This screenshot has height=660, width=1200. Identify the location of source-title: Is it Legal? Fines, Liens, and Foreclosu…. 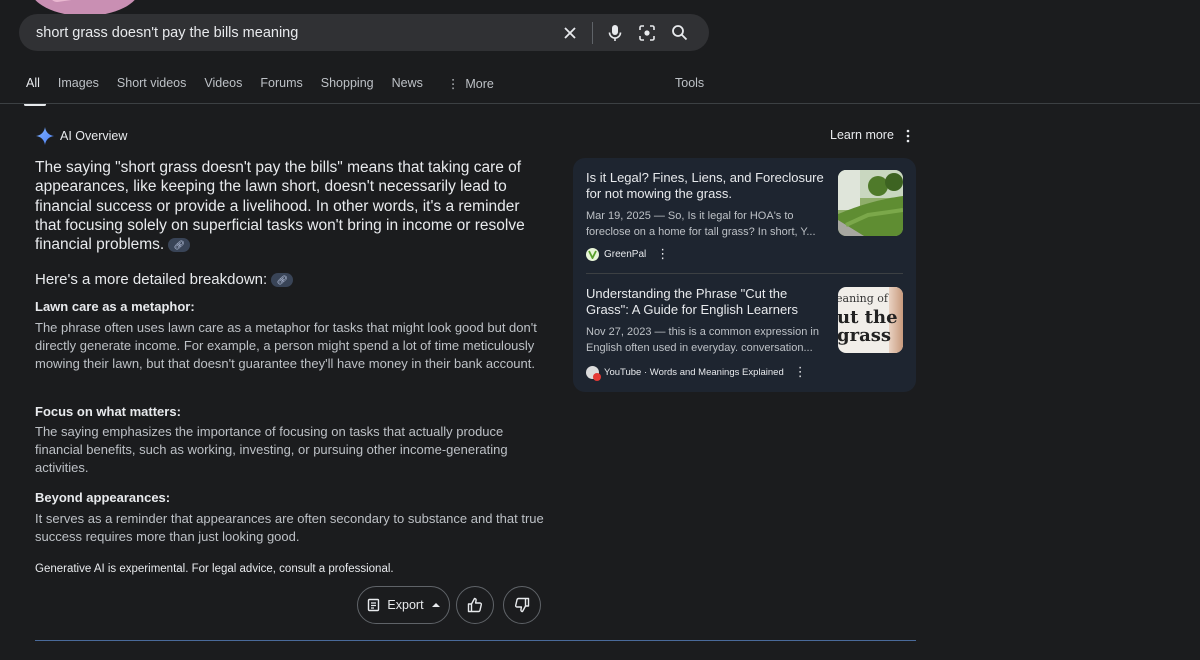
(708, 186).